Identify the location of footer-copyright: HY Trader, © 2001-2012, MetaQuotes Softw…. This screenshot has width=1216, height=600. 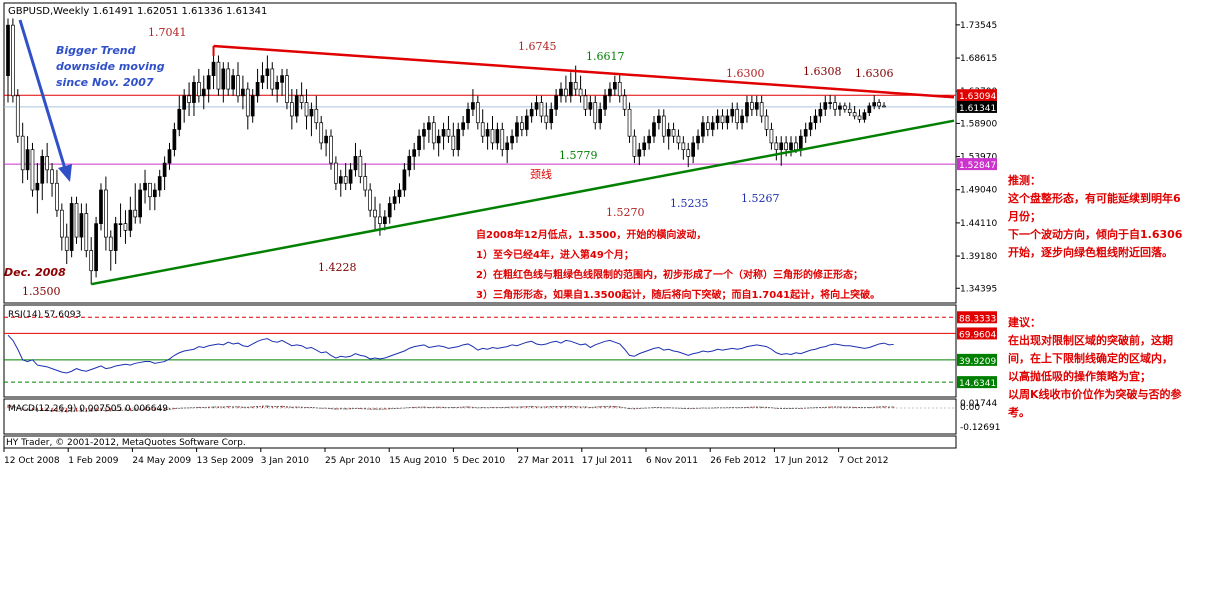
(126, 443).